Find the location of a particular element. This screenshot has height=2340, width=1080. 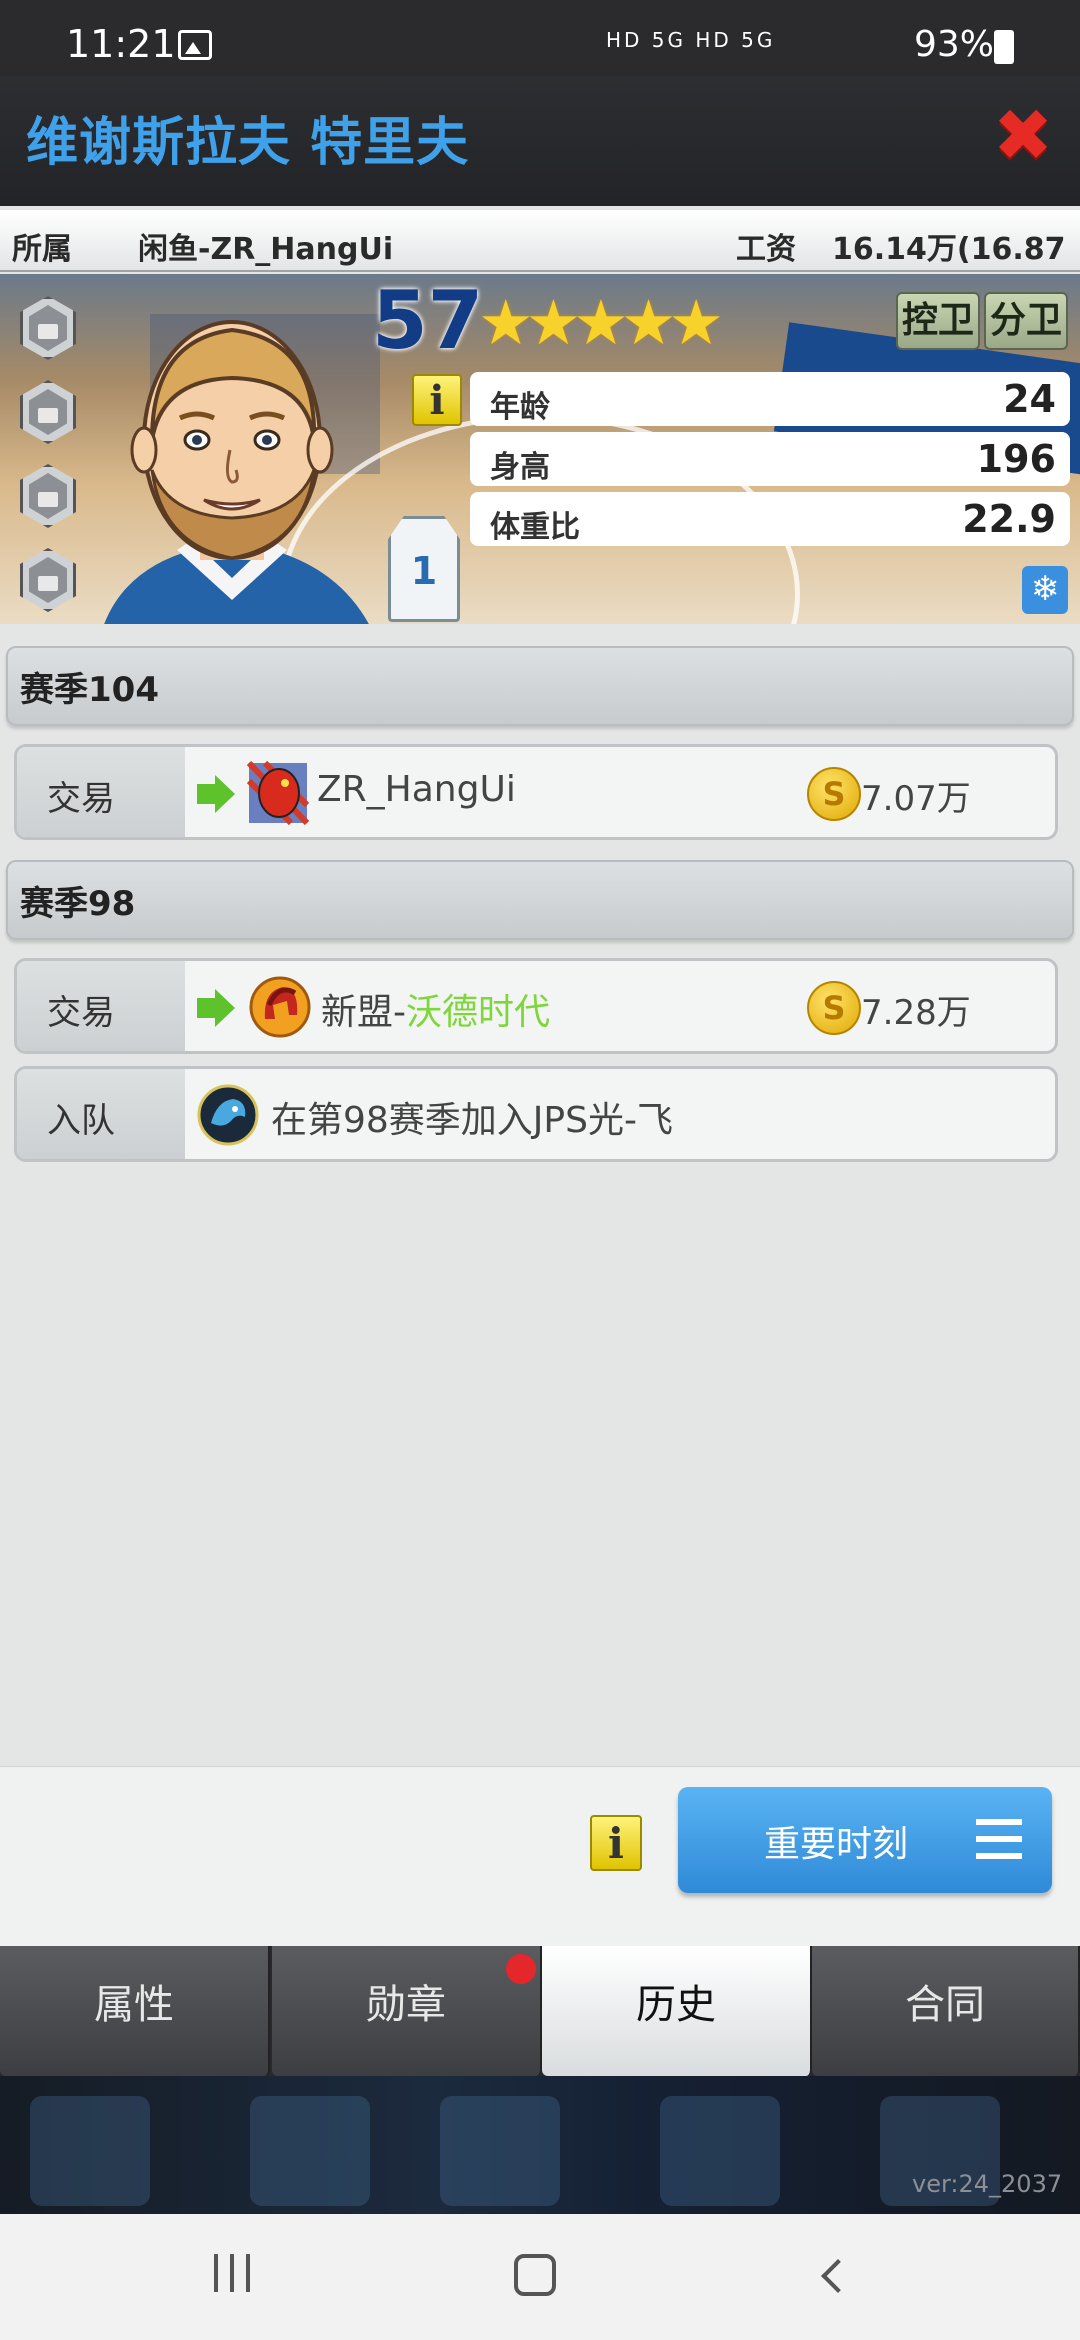

tab-badges: 勋章 is located at coordinates (407, 2011).